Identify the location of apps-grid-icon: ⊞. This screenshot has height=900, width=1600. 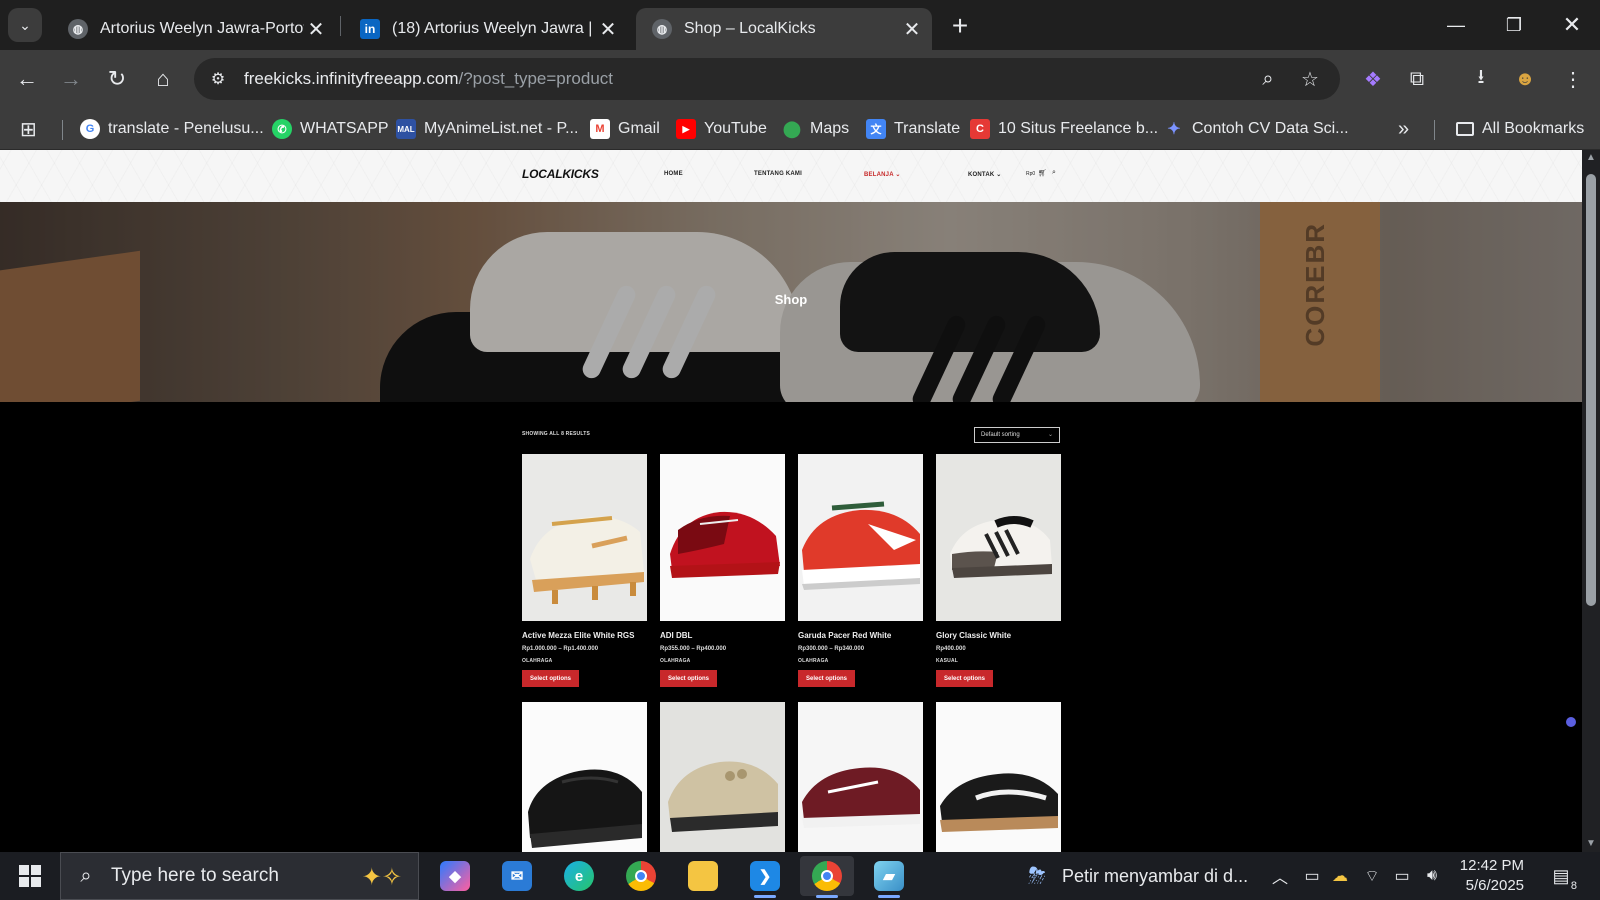
(28, 129).